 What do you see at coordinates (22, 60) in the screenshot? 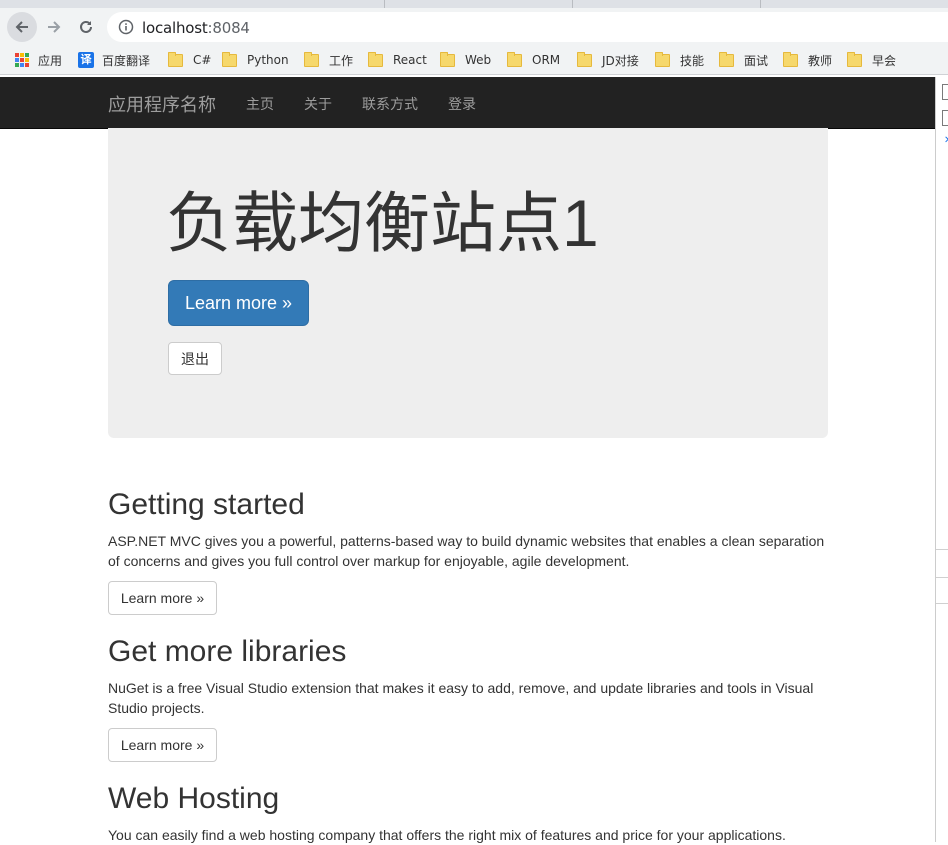
I see `apps-grid-icon` at bounding box center [22, 60].